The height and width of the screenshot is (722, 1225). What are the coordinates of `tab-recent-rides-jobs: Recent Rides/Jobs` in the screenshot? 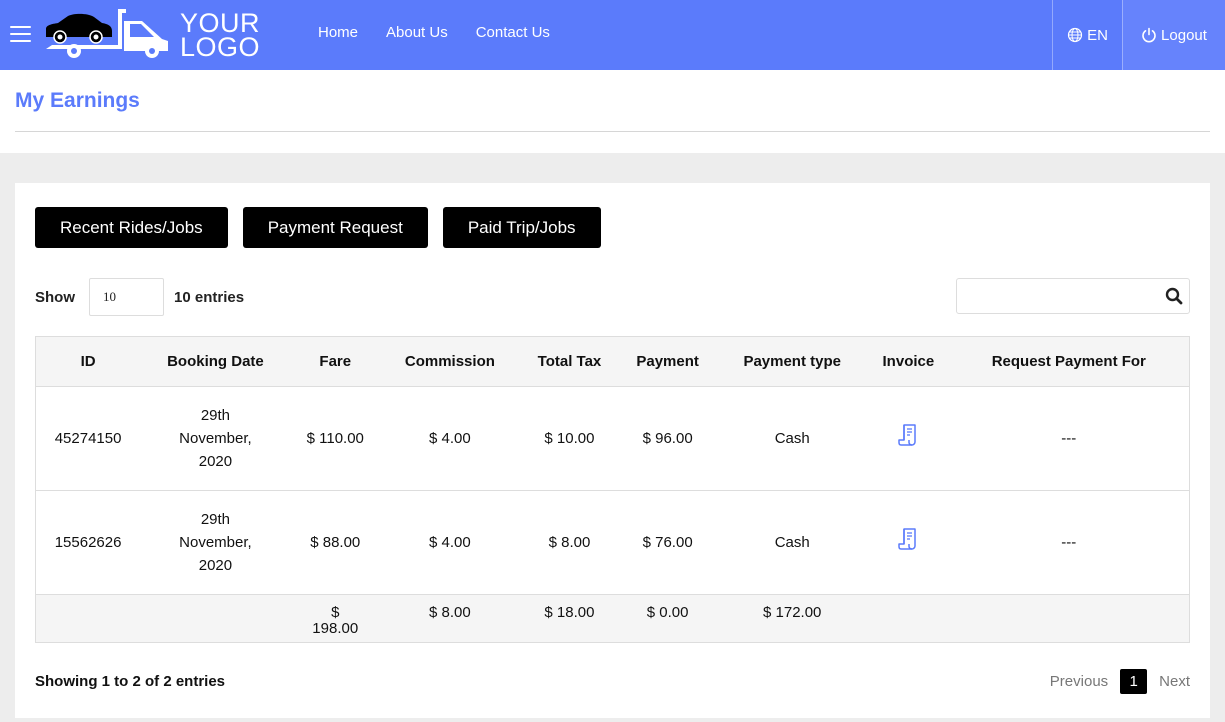 It's located at (131, 227).